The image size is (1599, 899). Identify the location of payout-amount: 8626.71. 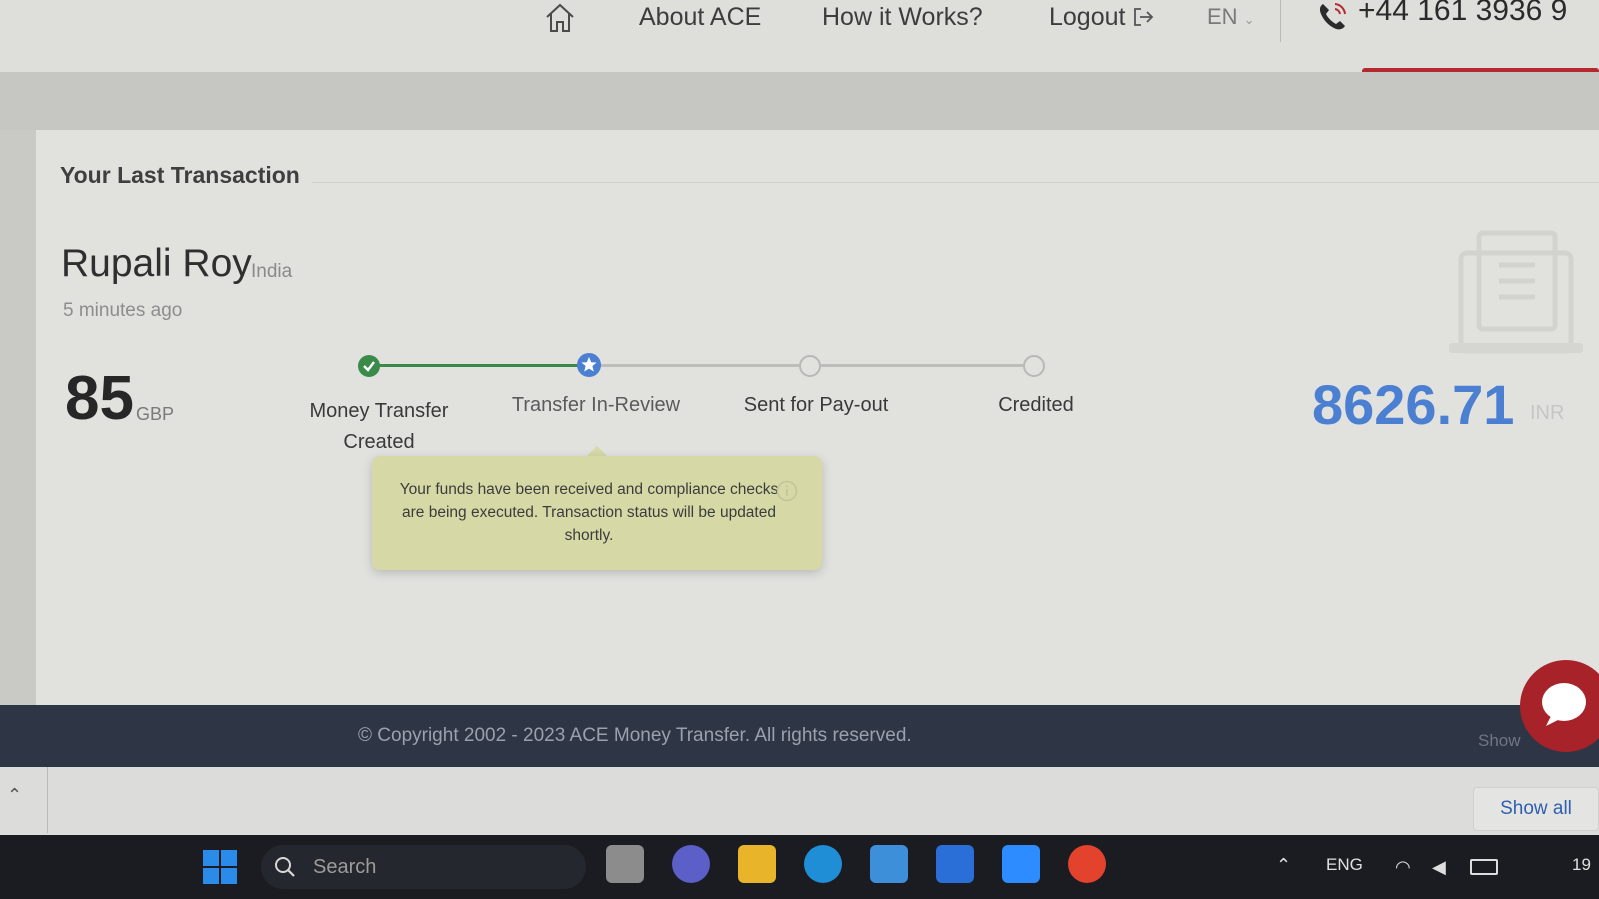
(1413, 404).